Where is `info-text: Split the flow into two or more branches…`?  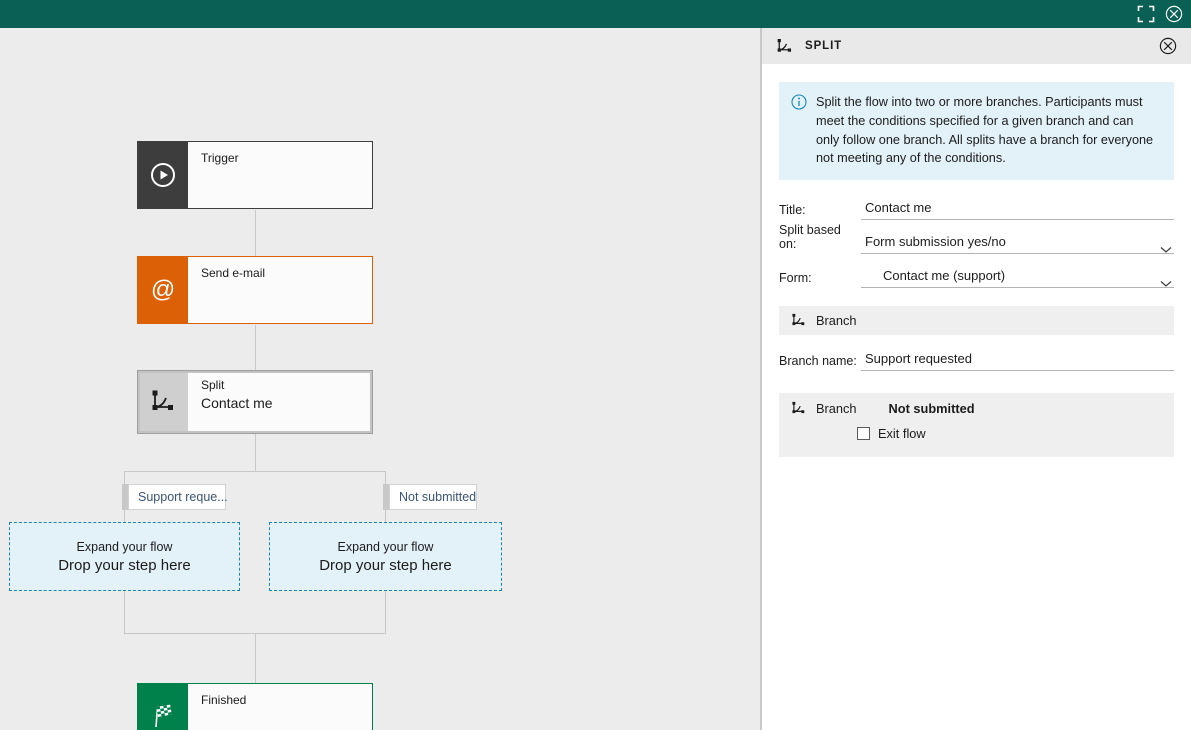
info-text: Split the flow into two or more branches… is located at coordinates (985, 130).